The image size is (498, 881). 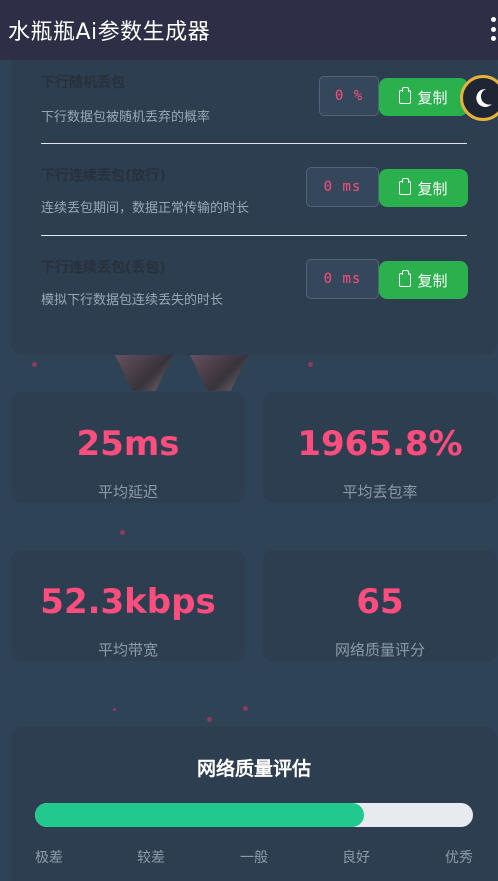 What do you see at coordinates (151, 858) in the screenshot?
I see `scale-label: 较差` at bounding box center [151, 858].